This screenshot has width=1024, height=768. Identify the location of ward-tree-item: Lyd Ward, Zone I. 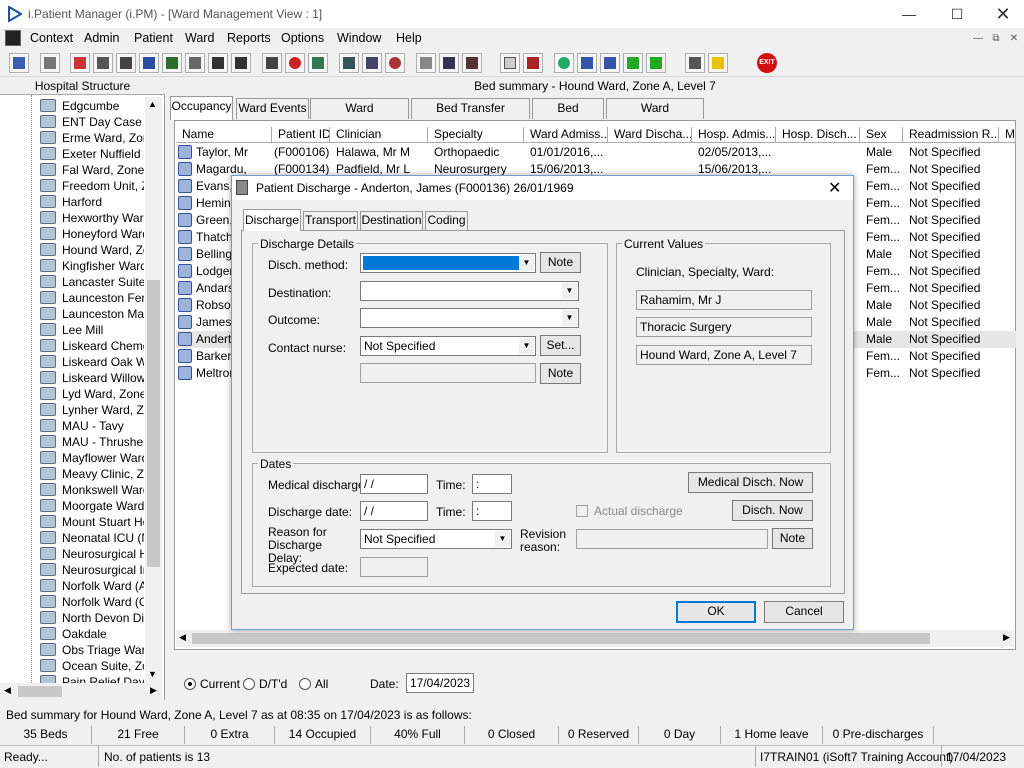
(92, 394).